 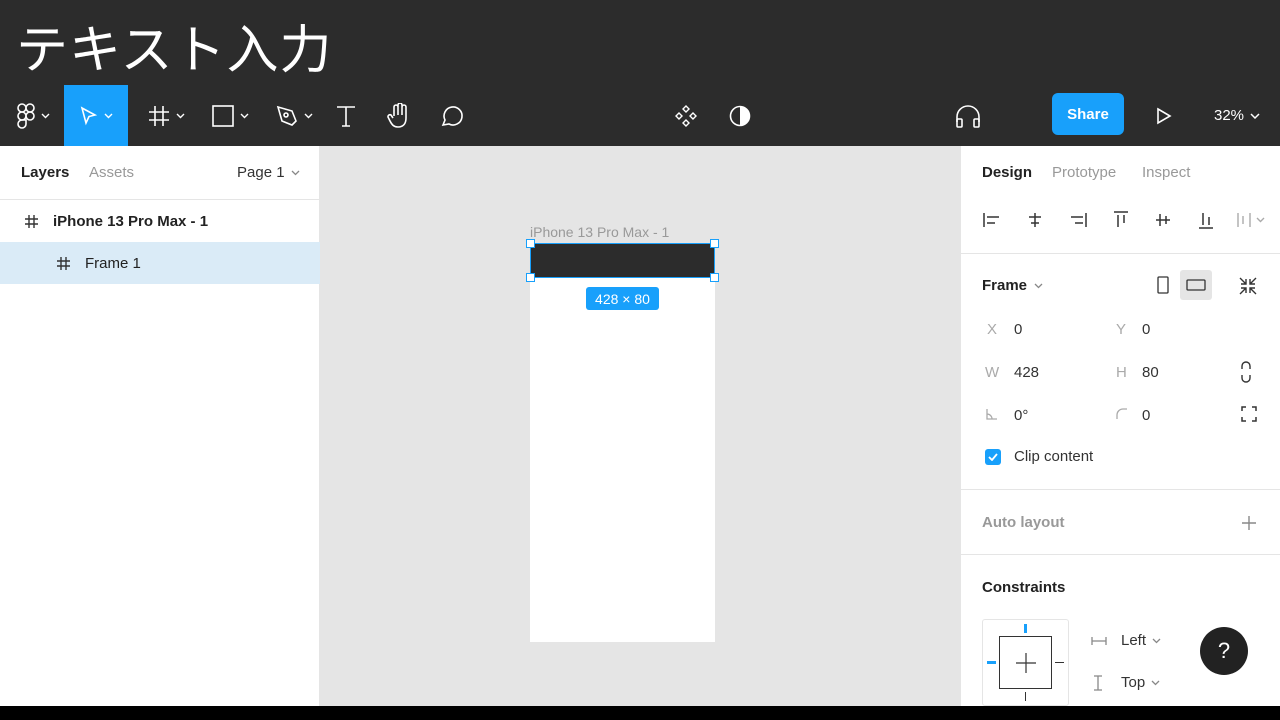 I want to click on align-left-button, so click(x=992, y=220).